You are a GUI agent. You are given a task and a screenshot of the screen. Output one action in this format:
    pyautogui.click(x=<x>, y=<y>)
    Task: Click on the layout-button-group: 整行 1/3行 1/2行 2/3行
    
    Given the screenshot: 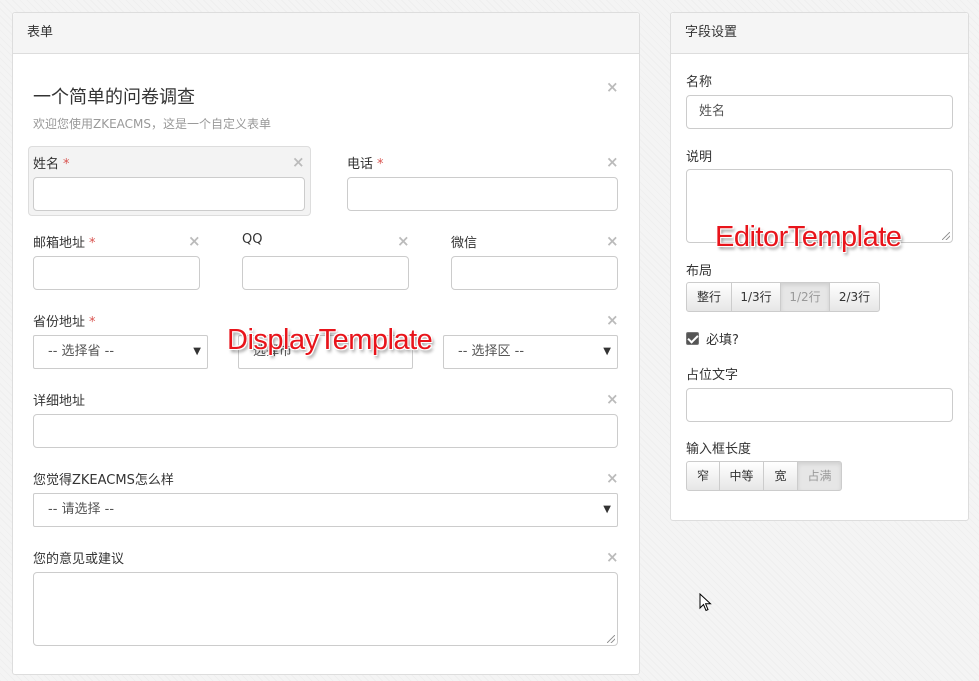 What is the action you would take?
    pyautogui.click(x=783, y=297)
    